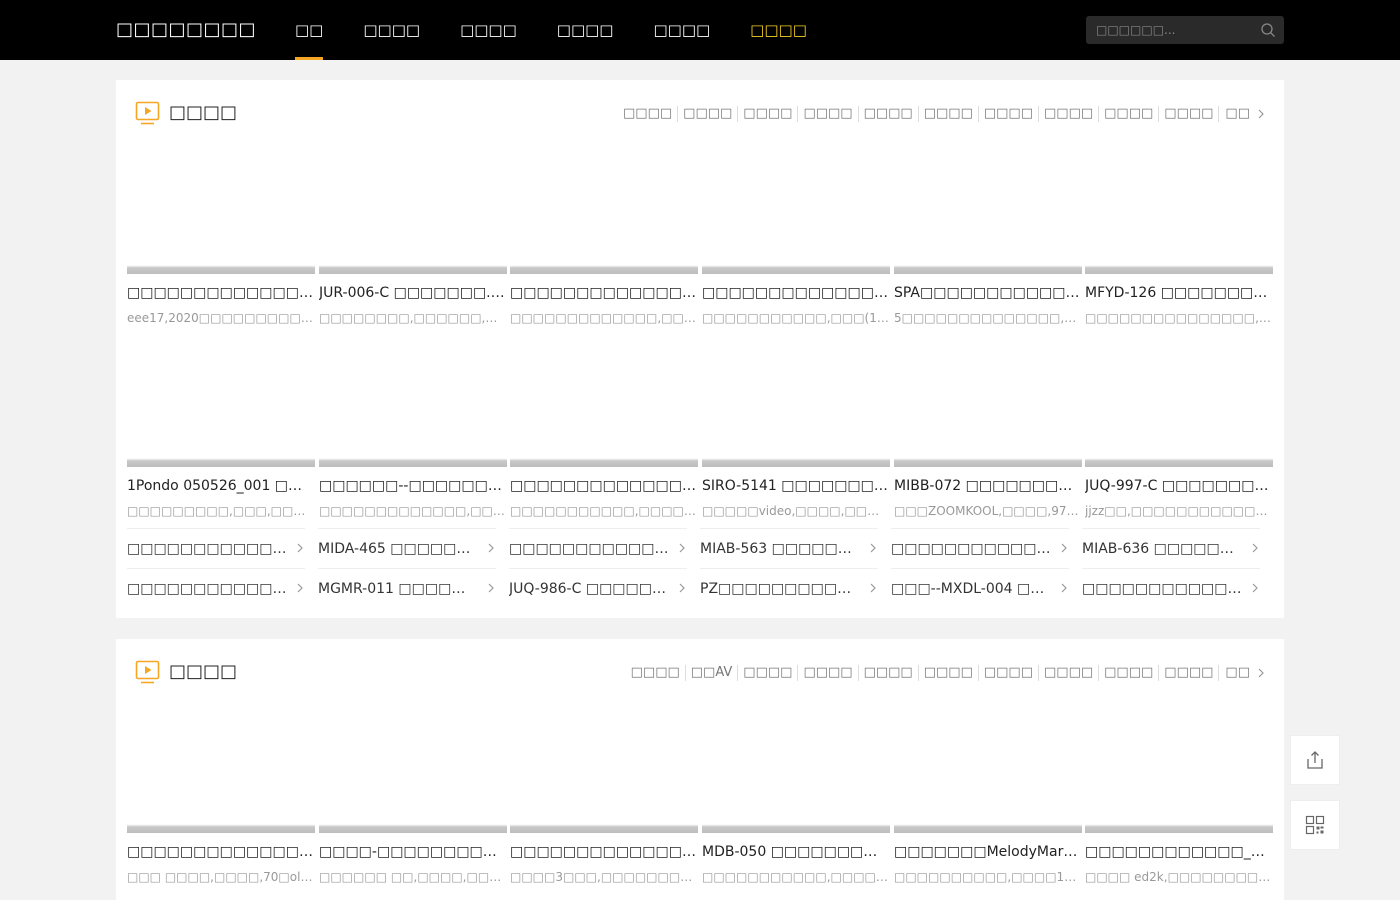  What do you see at coordinates (413, 511) in the screenshot?
I see `video-tags: □□□□□□□□□□□□□,□□□□□,□□□□□□□□,□□□` at bounding box center [413, 511].